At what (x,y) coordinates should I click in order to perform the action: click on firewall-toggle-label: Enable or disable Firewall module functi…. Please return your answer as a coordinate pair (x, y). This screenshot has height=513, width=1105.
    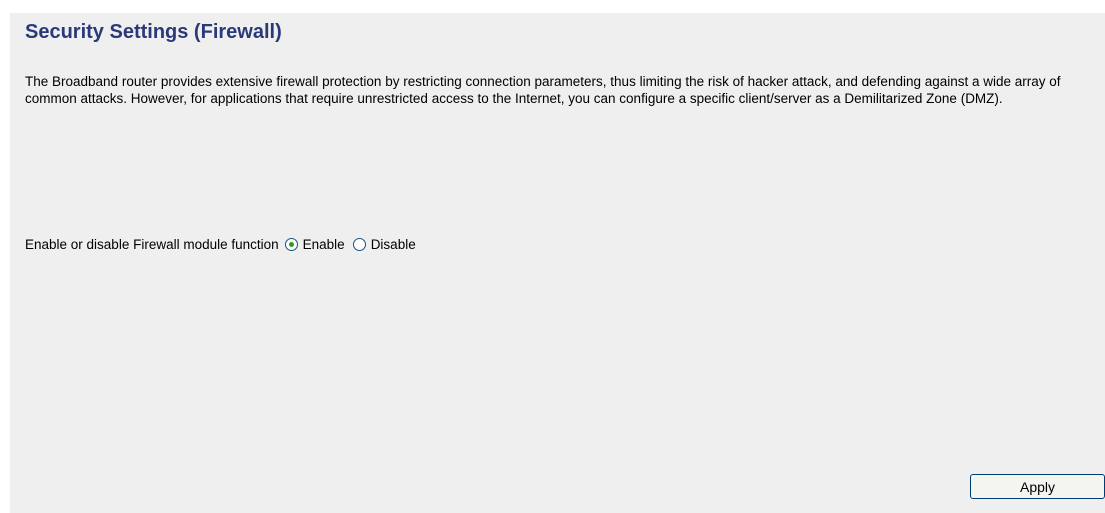
    Looking at the image, I should click on (152, 244).